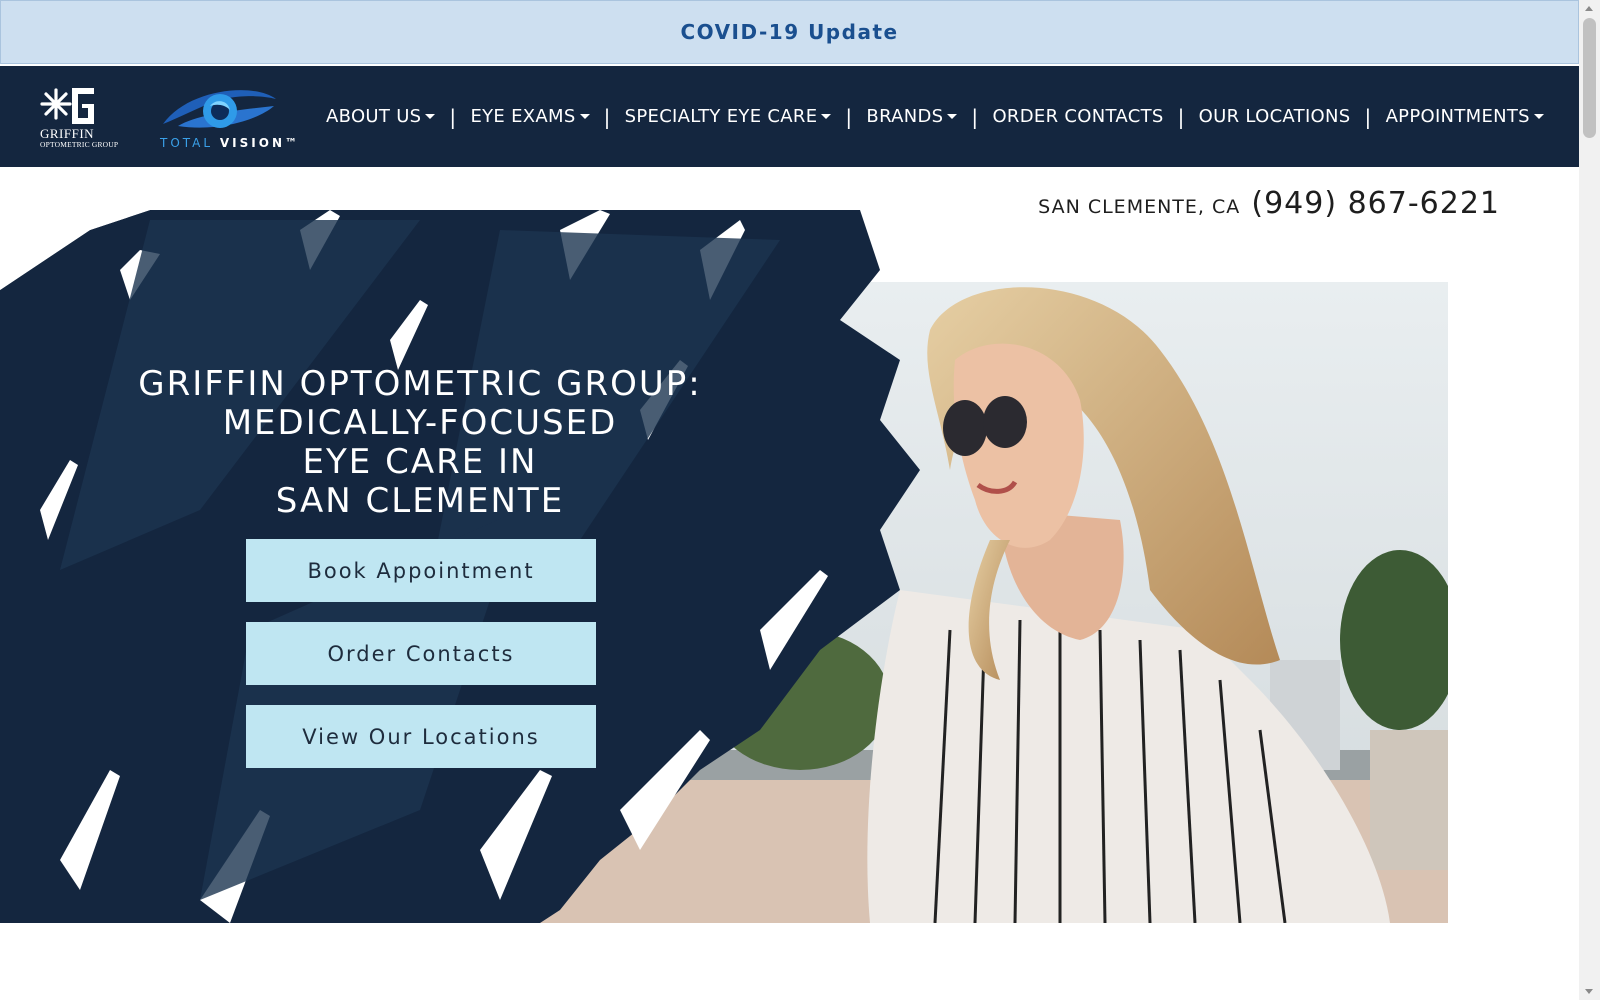 The height and width of the screenshot is (1000, 1600). What do you see at coordinates (1589, 78) in the screenshot?
I see `scrollbar-thumb` at bounding box center [1589, 78].